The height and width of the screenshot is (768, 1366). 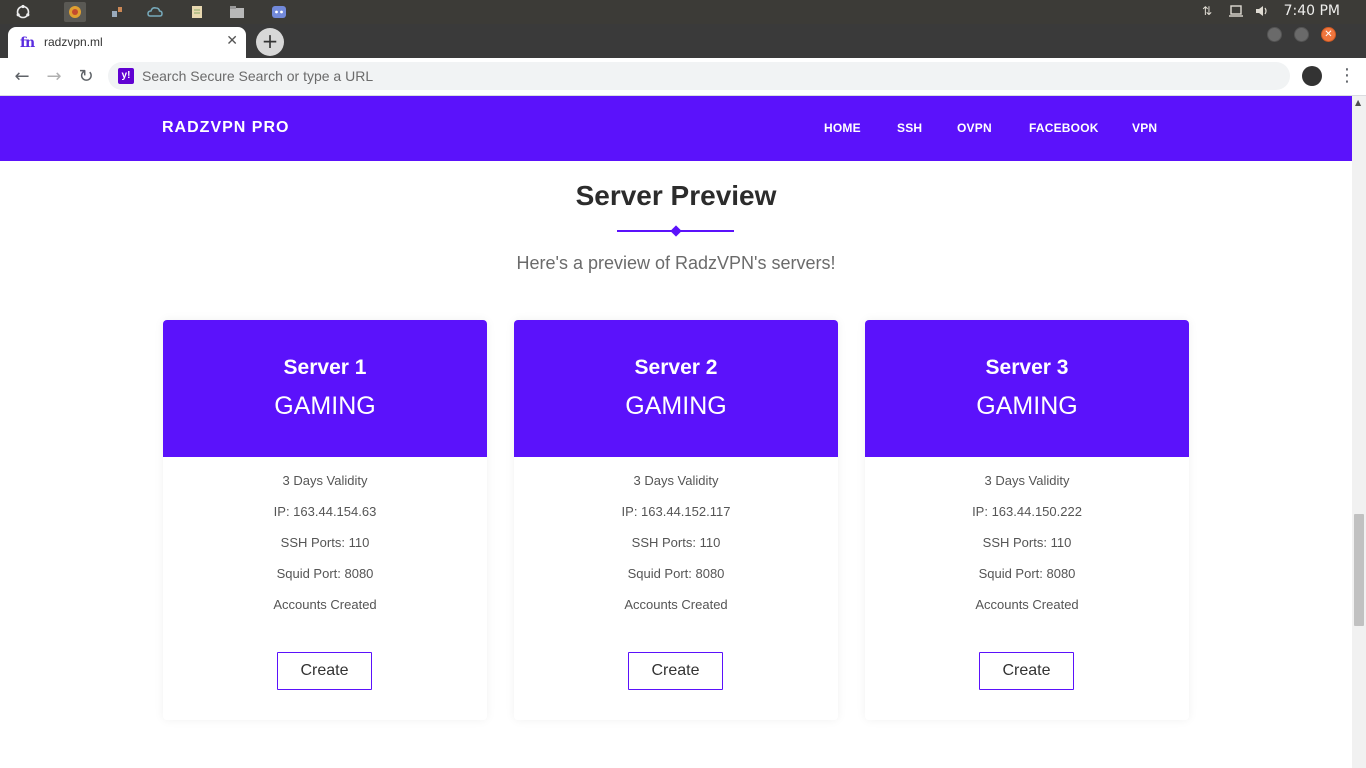 I want to click on server-card-header: Server 1 GAMING, so click(x=325, y=388).